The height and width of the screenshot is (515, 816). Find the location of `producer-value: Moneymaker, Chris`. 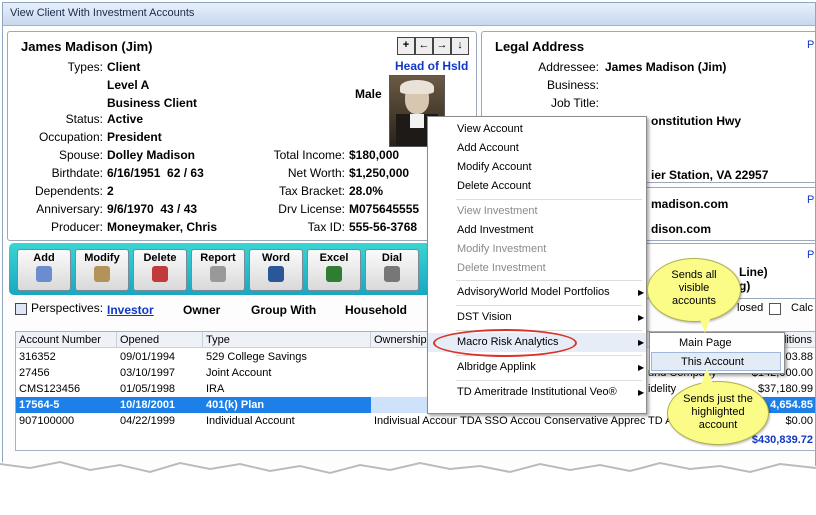

producer-value: Moneymaker, Chris is located at coordinates (162, 227).